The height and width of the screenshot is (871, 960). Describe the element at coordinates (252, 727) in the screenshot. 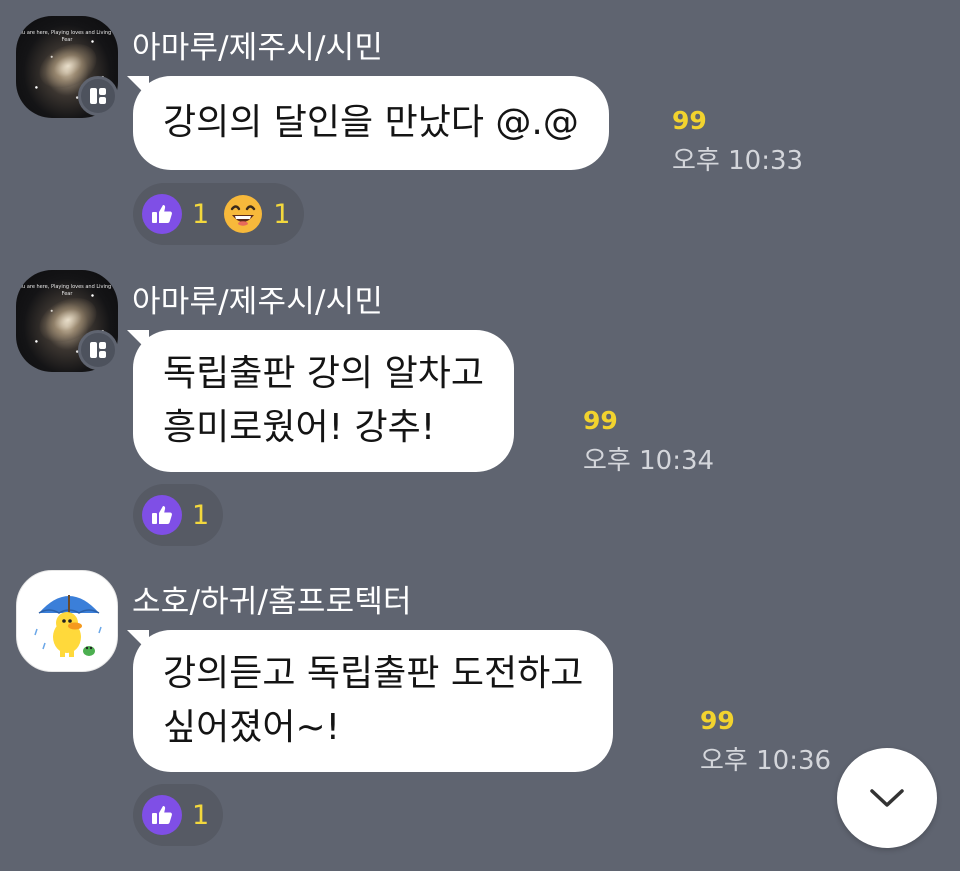

I see `message-text-line: 싶어졌어~!` at that location.